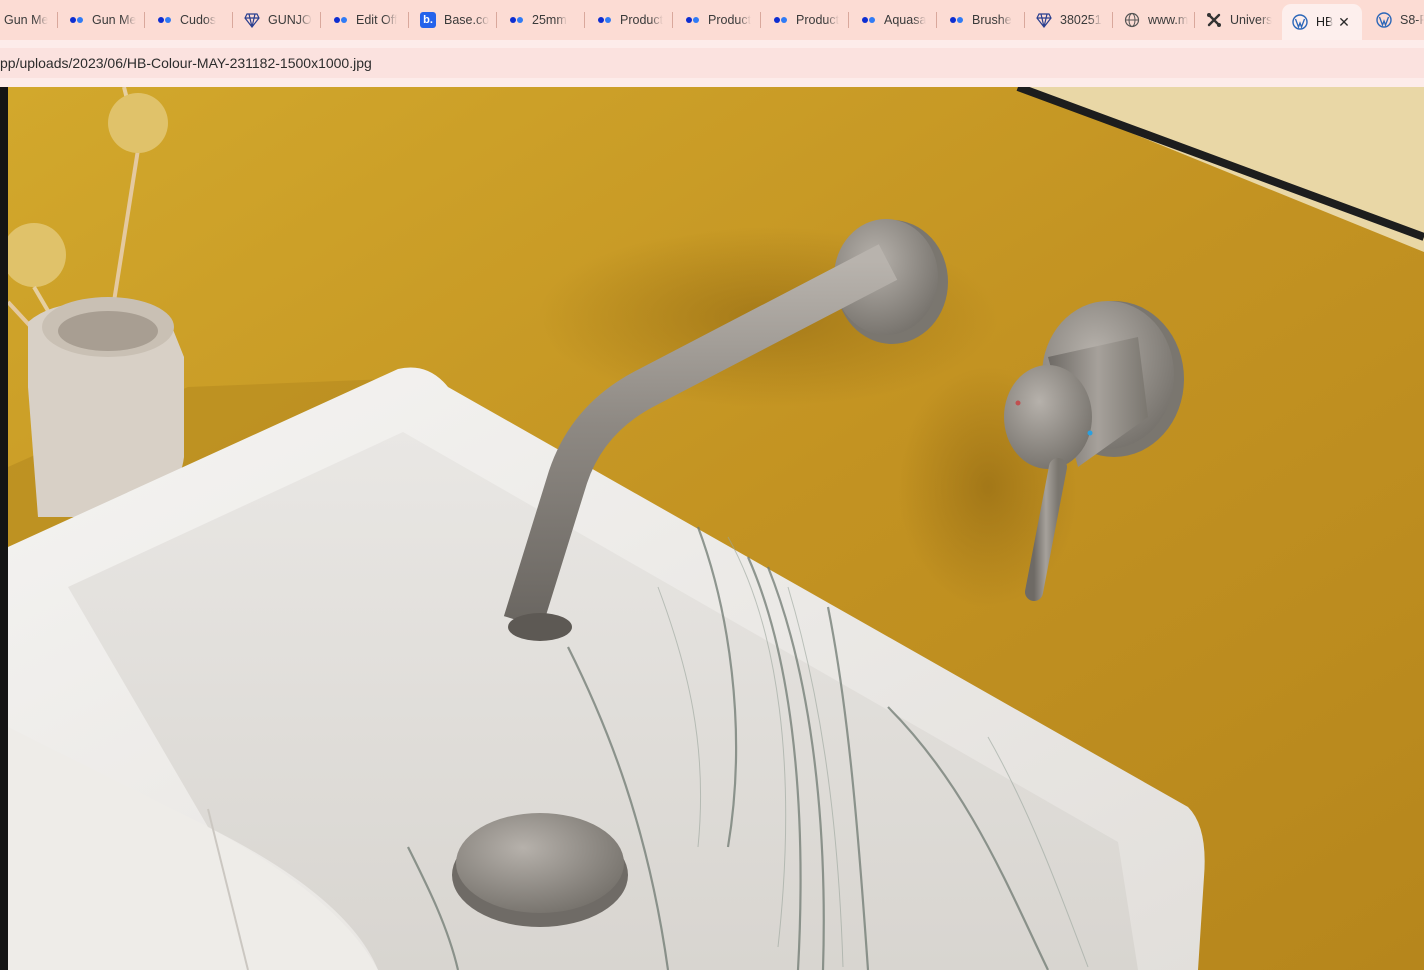 Image resolution: width=1424 pixels, height=970 pixels. I want to click on tab-title: Base.co, so click(467, 20).